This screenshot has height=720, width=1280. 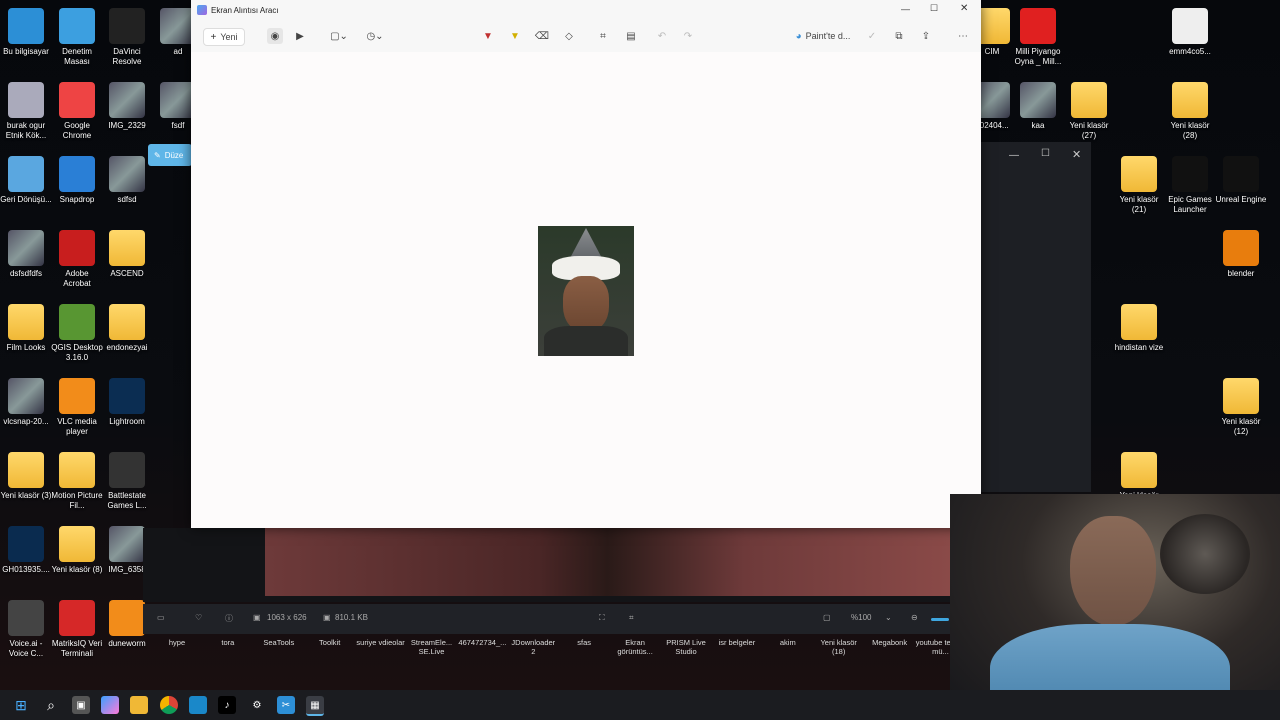 What do you see at coordinates (788, 642) in the screenshot?
I see `shelf-item-label: akim` at bounding box center [788, 642].